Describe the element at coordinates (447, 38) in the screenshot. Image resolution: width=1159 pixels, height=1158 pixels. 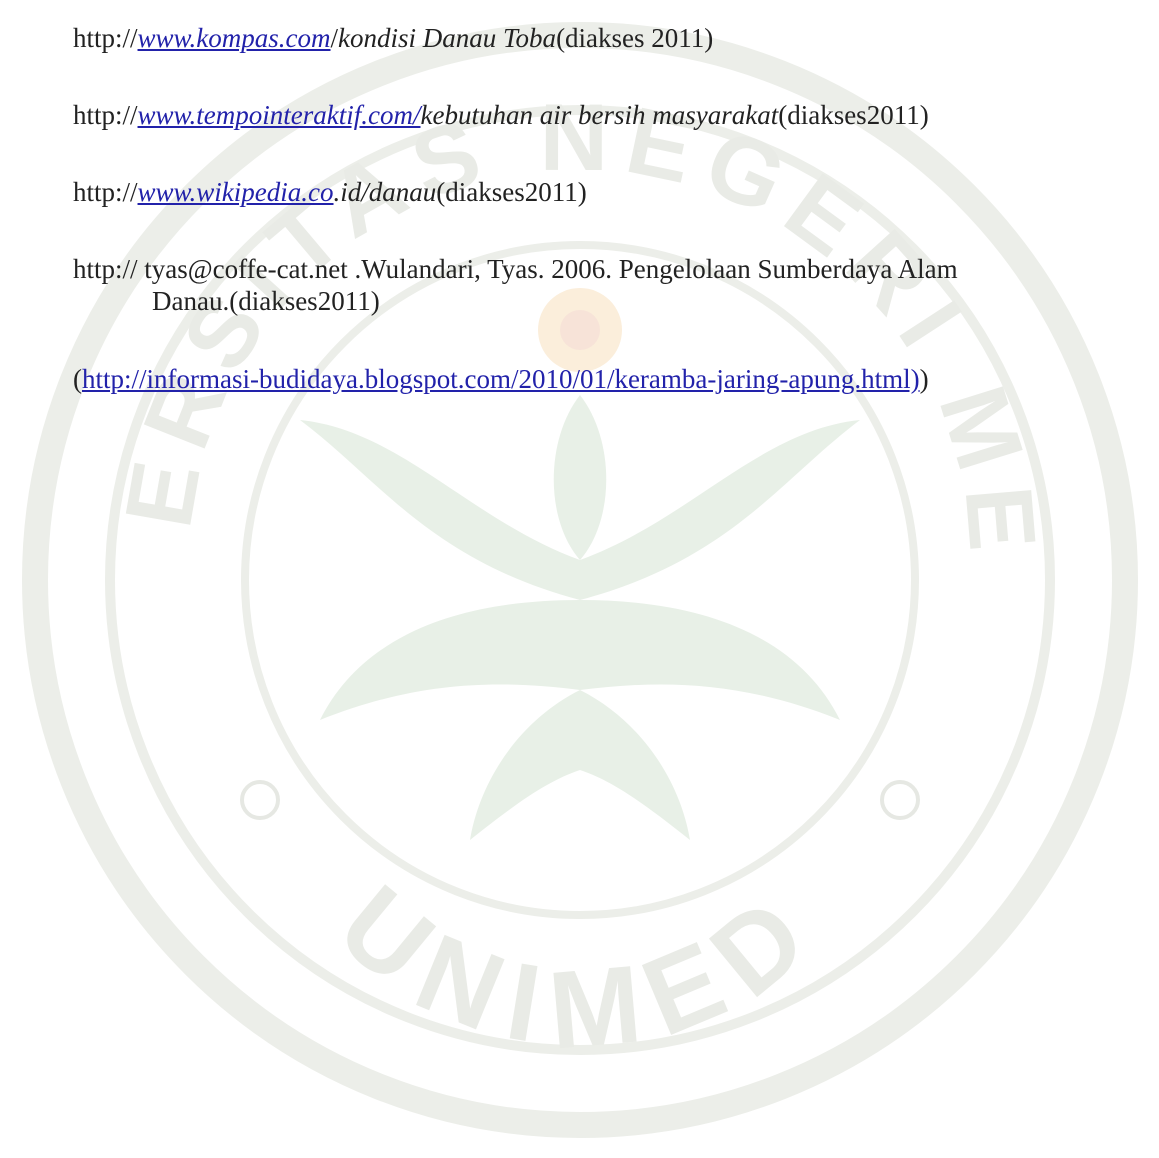
I see `ref-italic-title: kondisi Danau Toba` at that location.